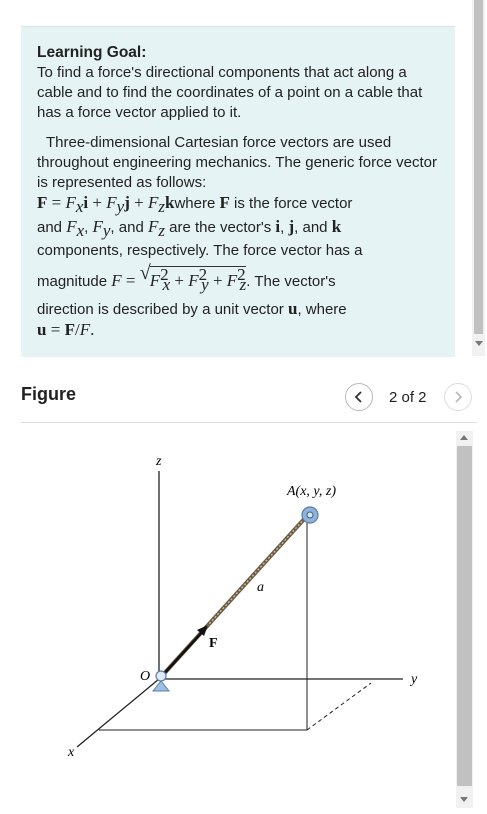 The width and height of the screenshot is (487, 814). I want to click on chevron-left-icon, so click(358, 397).